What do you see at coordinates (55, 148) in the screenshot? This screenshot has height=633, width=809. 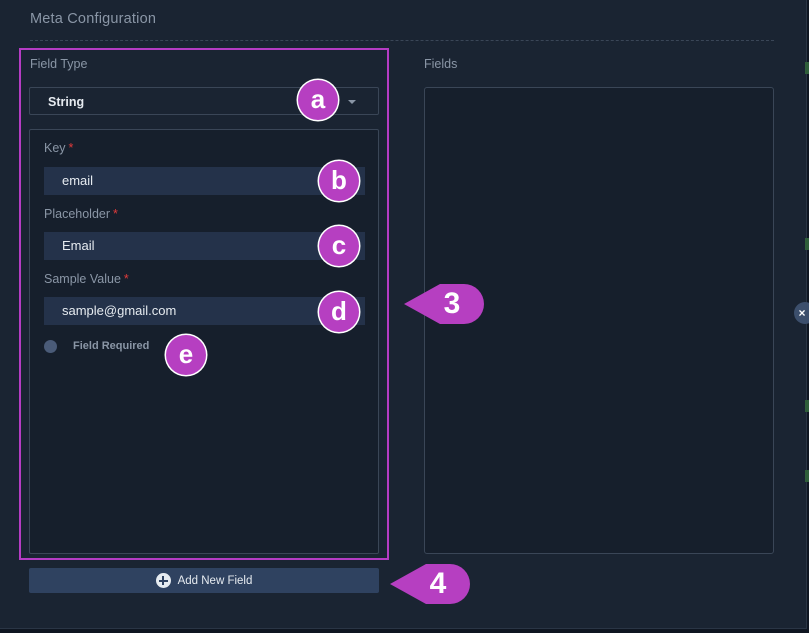 I see `key-label-text: Key` at bounding box center [55, 148].